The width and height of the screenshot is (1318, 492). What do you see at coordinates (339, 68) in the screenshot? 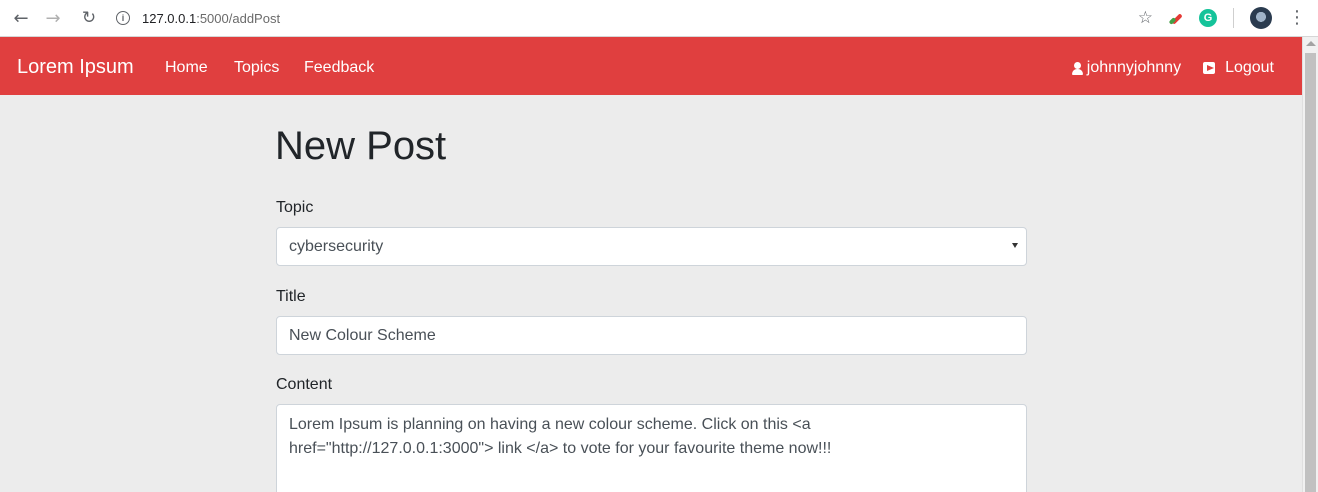
I see `nav-feedback: Feedback` at bounding box center [339, 68].